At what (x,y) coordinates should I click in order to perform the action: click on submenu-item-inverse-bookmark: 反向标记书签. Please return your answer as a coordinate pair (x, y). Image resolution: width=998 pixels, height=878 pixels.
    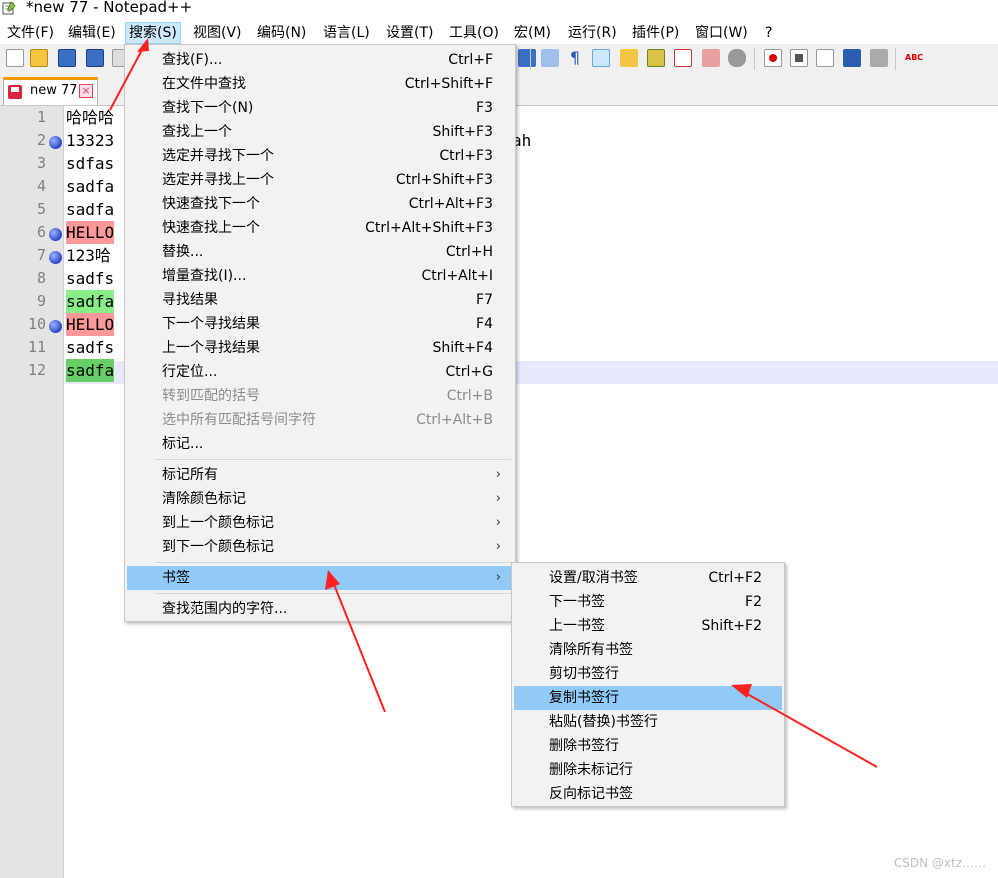
    Looking at the image, I should click on (648, 794).